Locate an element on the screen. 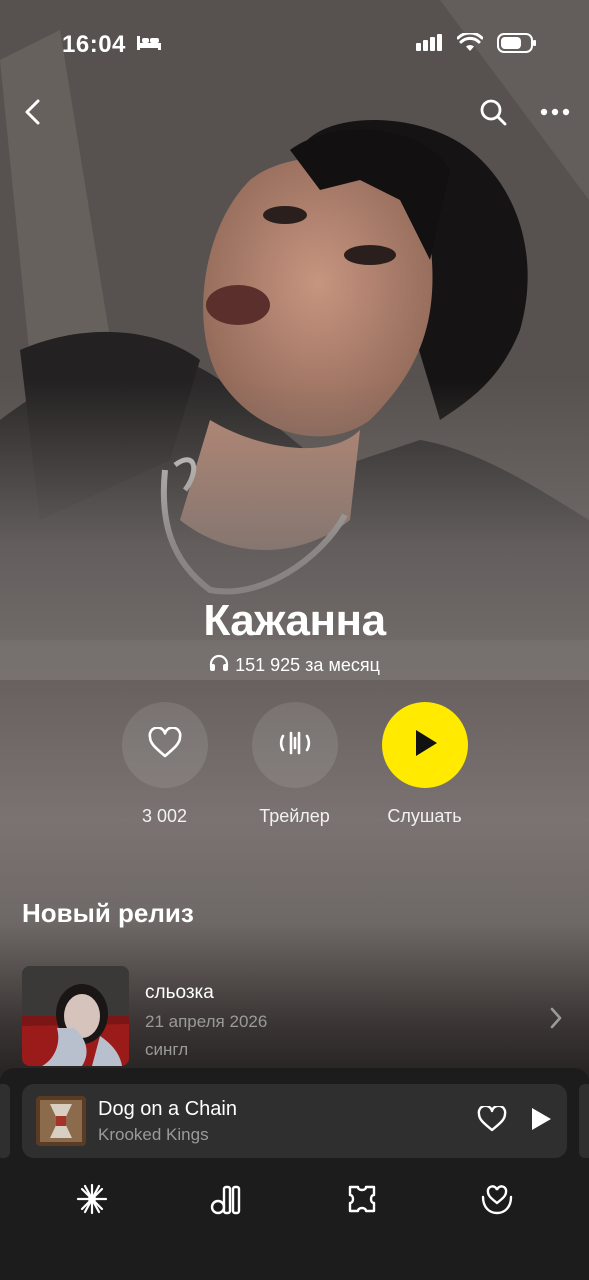 The width and height of the screenshot is (589, 1280). tab-favorites is located at coordinates (497, 1201).